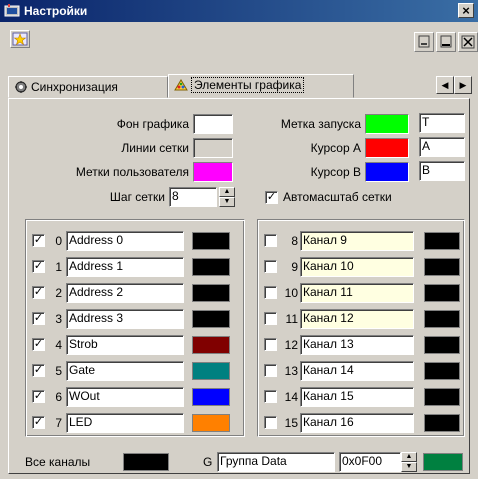 The image size is (478, 479). Describe the element at coordinates (357, 267) in the screenshot. I see `channel-name-input: Канал 10` at that location.